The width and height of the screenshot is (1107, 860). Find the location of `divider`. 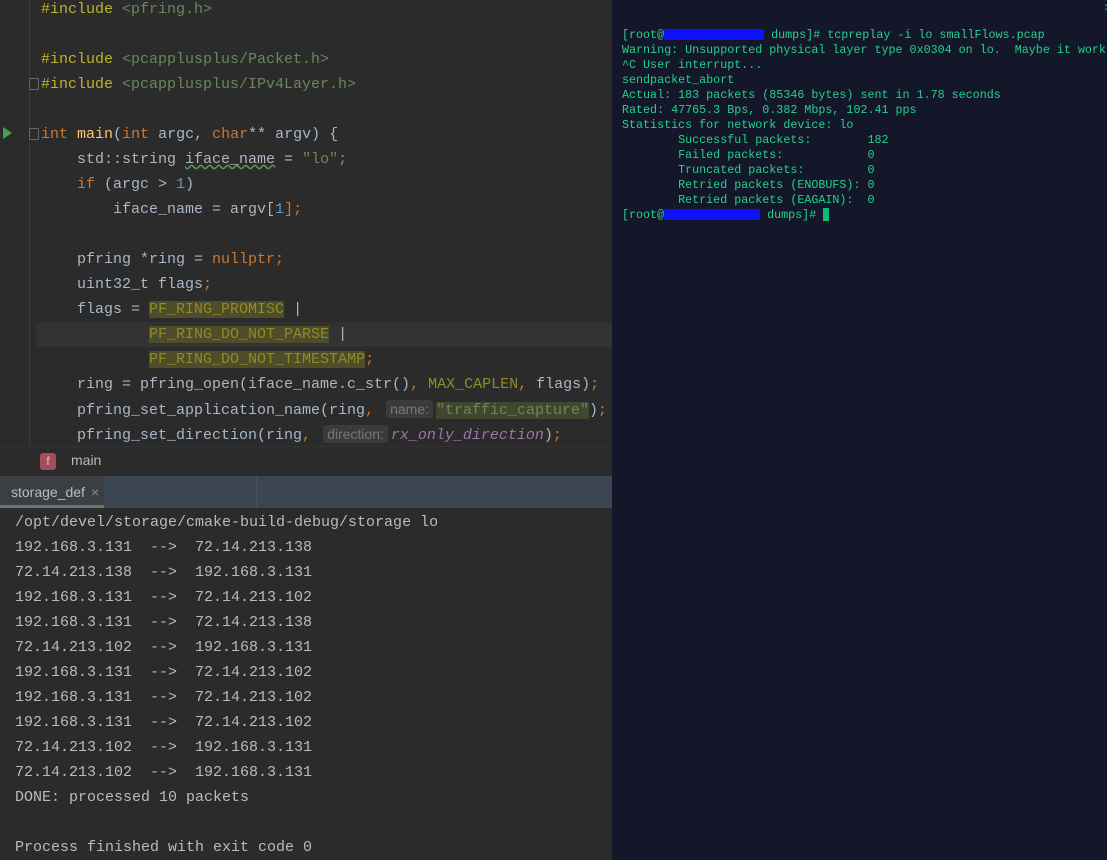

divider is located at coordinates (256, 492).